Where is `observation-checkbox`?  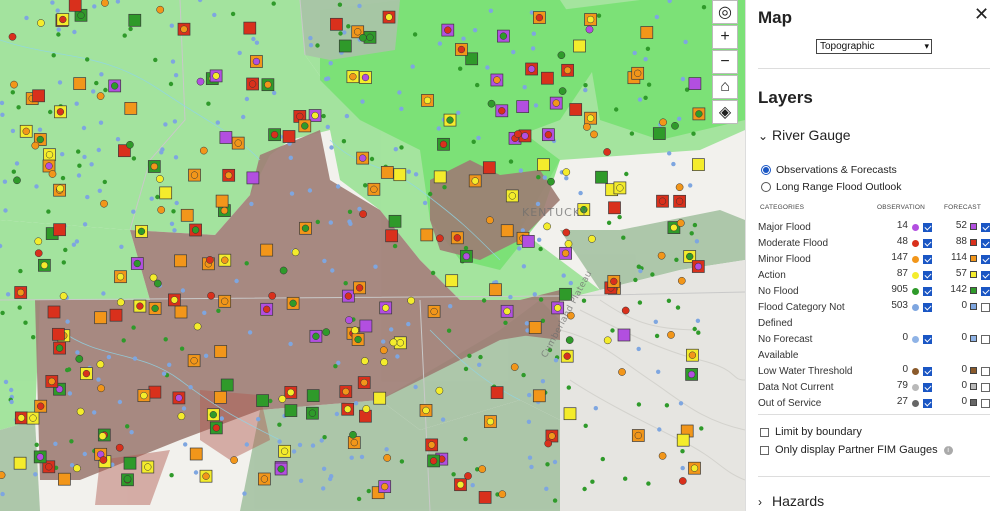 observation-checkbox is located at coordinates (927, 307).